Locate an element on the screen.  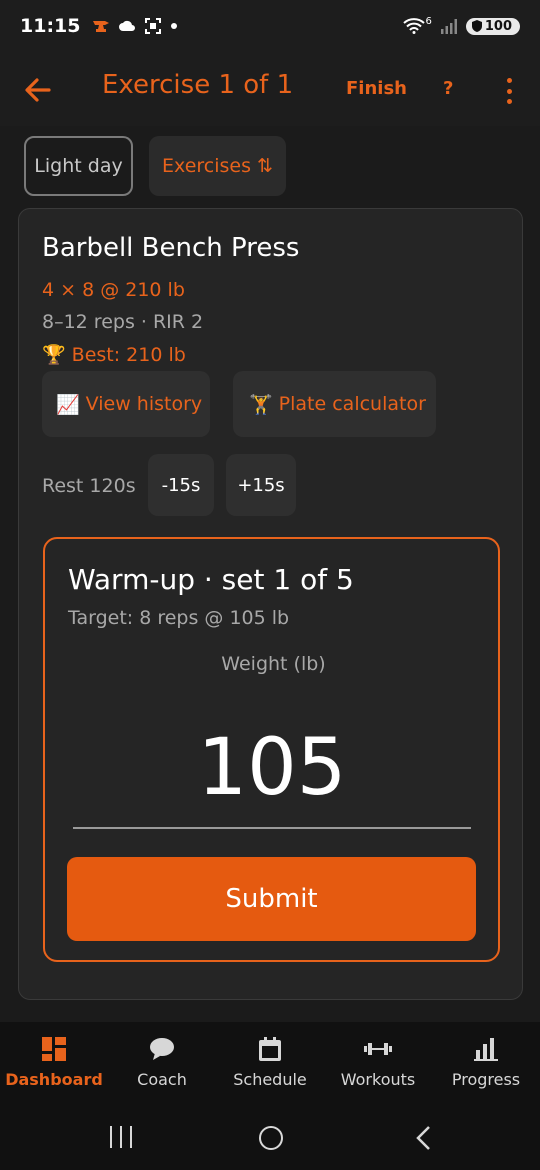
status-notification-icons is located at coordinates (135, 26).